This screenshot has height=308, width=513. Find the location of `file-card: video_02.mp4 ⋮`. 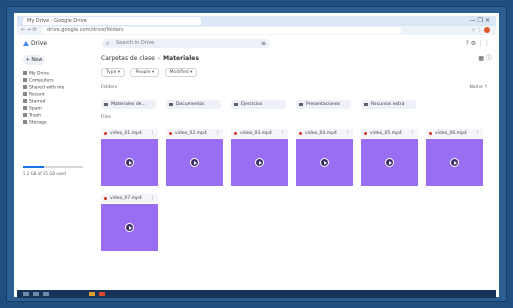

file-card: video_02.mp4 ⋮ is located at coordinates (194, 157).